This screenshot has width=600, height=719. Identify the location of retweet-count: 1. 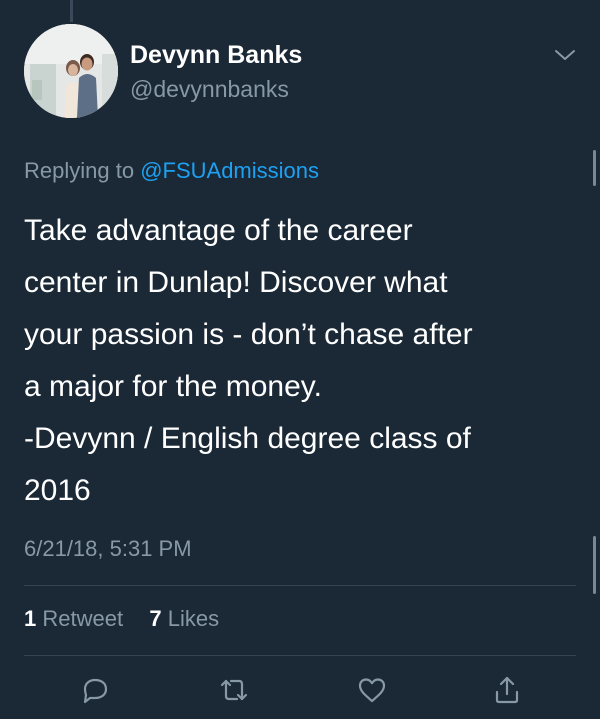
(30, 618).